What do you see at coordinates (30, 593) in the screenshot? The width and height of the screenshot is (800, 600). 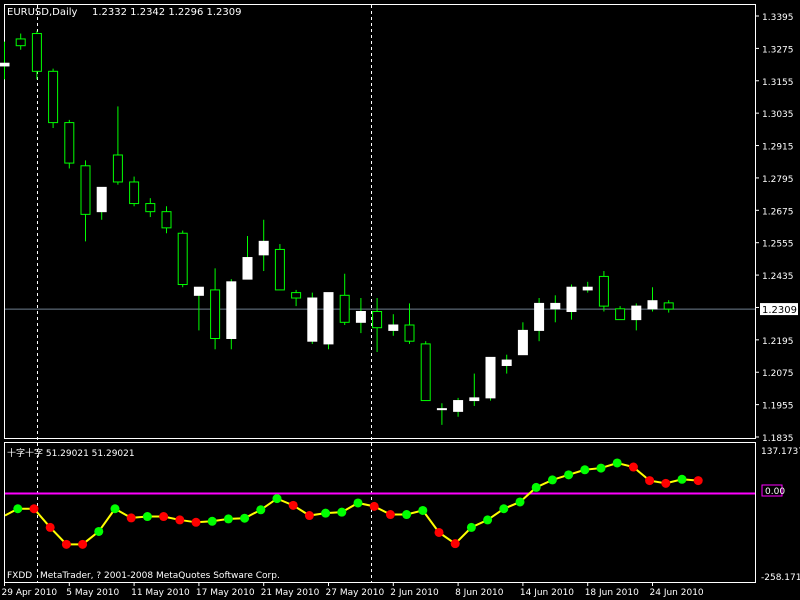 I see `time-tick-label: 29 Apr 2010` at bounding box center [30, 593].